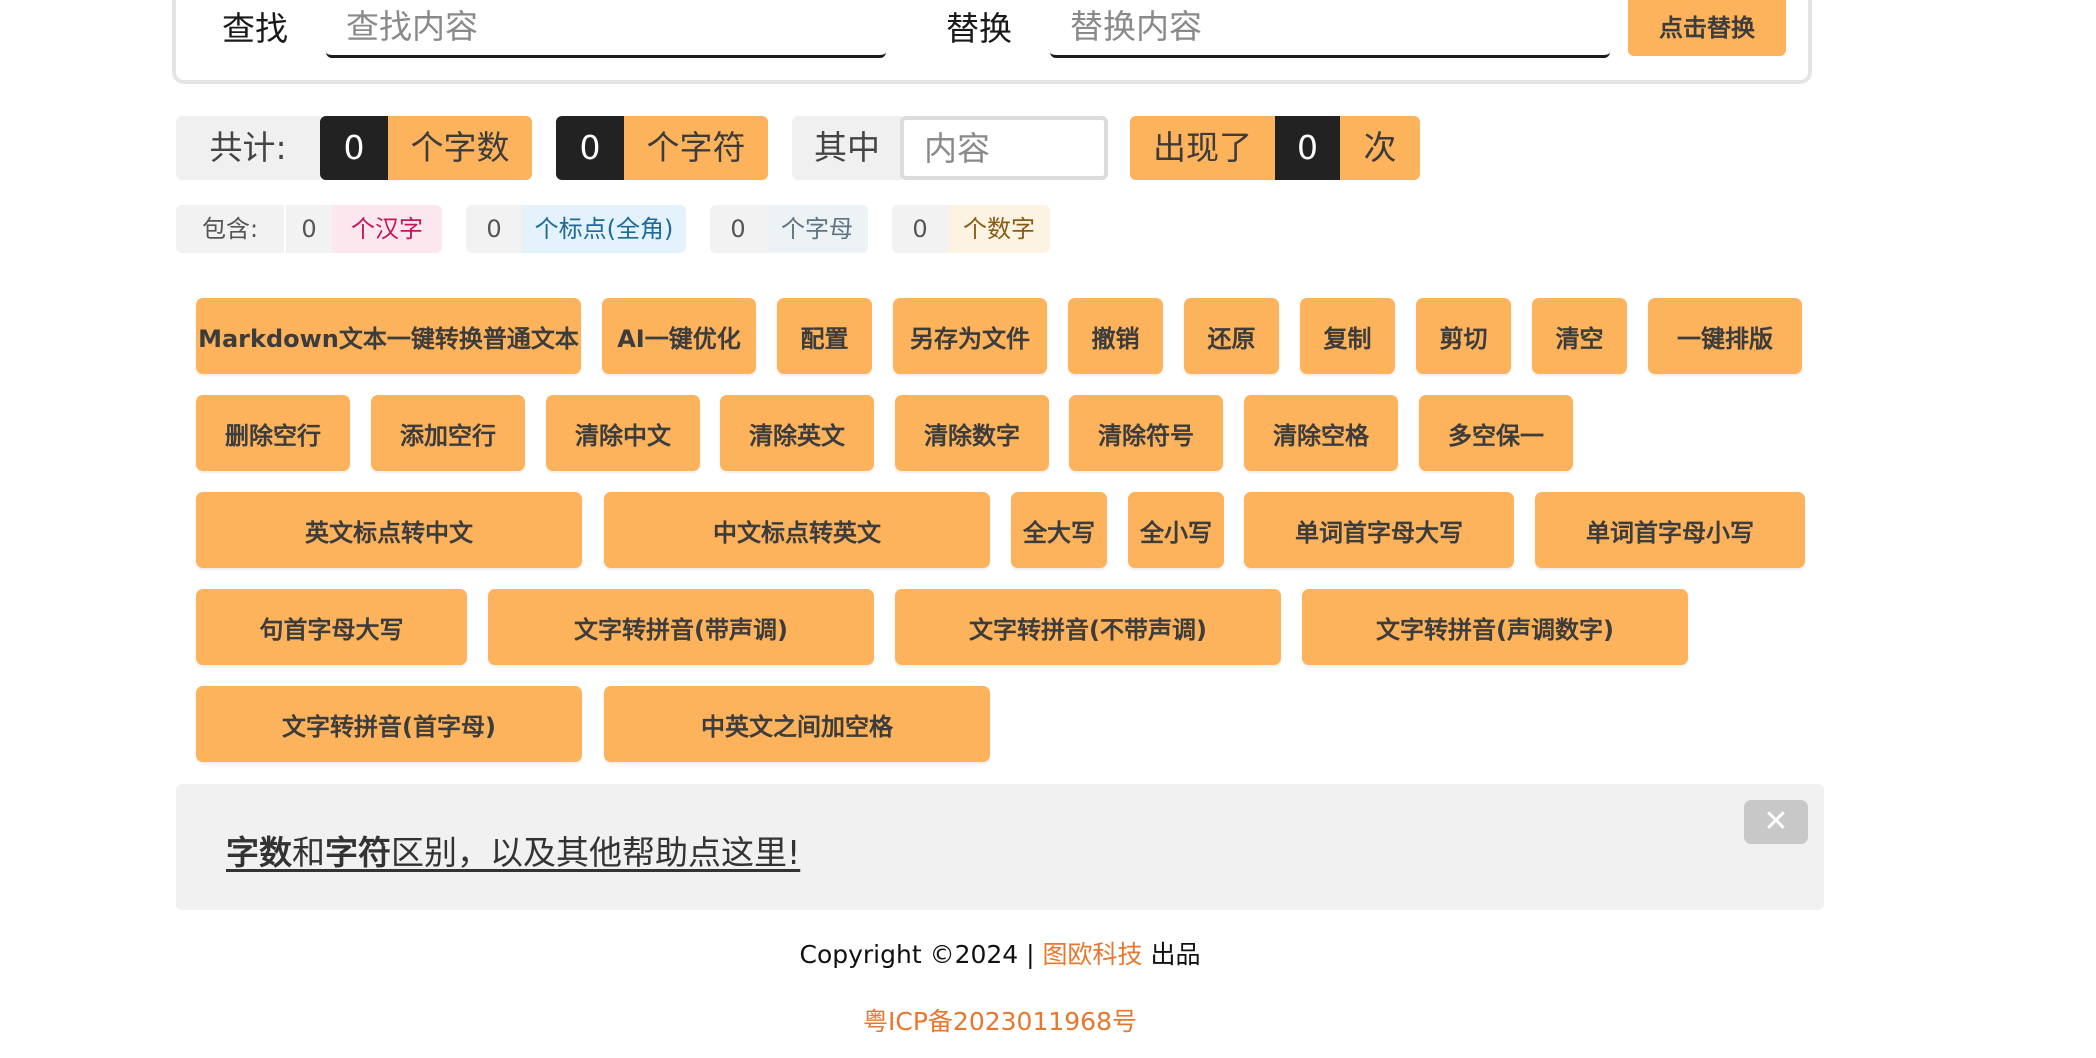 Image resolution: width=2096 pixels, height=1058 pixels. Describe the element at coordinates (1379, 530) in the screenshot. I see `capitalize-words-button: 单词首字母大写` at that location.